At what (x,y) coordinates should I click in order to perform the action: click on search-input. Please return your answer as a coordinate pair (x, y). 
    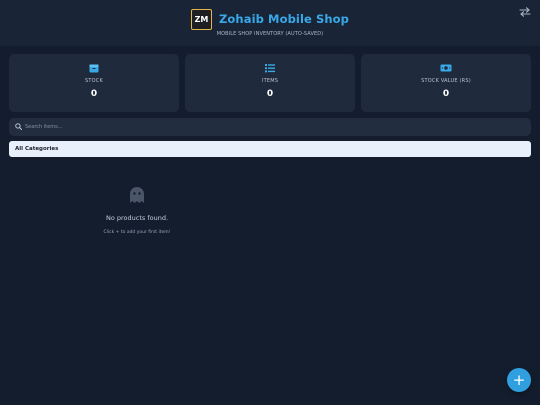
    Looking at the image, I should click on (270, 127).